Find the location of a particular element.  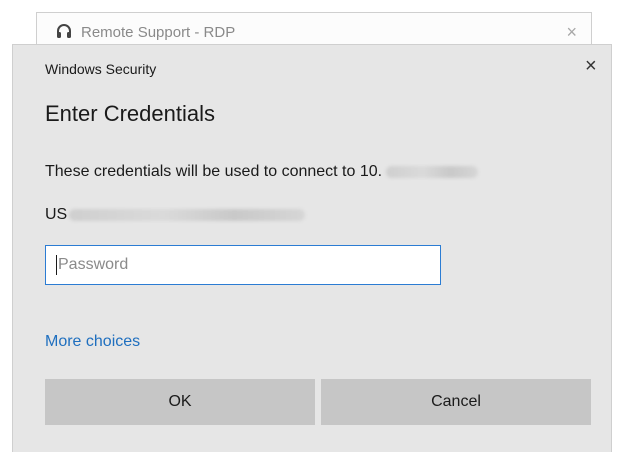

cancel-button-label: Cancel is located at coordinates (456, 401).